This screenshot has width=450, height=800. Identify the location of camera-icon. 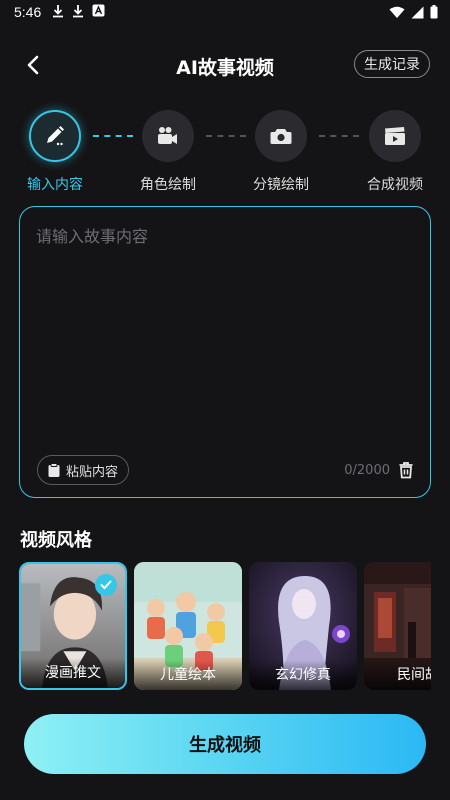
(281, 136).